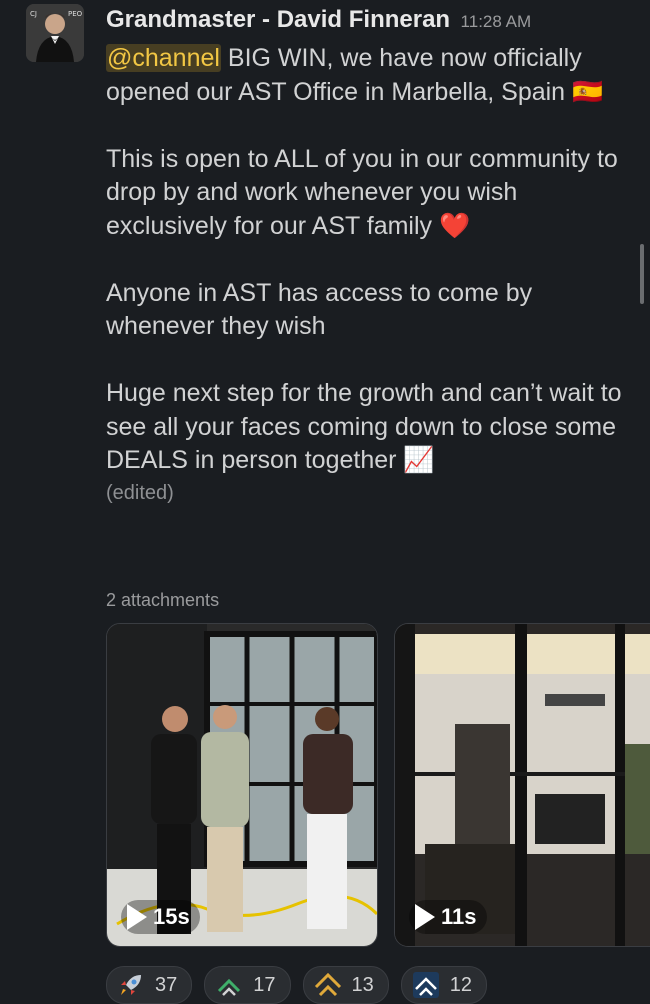  Describe the element at coordinates (162, 600) in the screenshot. I see `attachments-label: 2 attachments` at that location.